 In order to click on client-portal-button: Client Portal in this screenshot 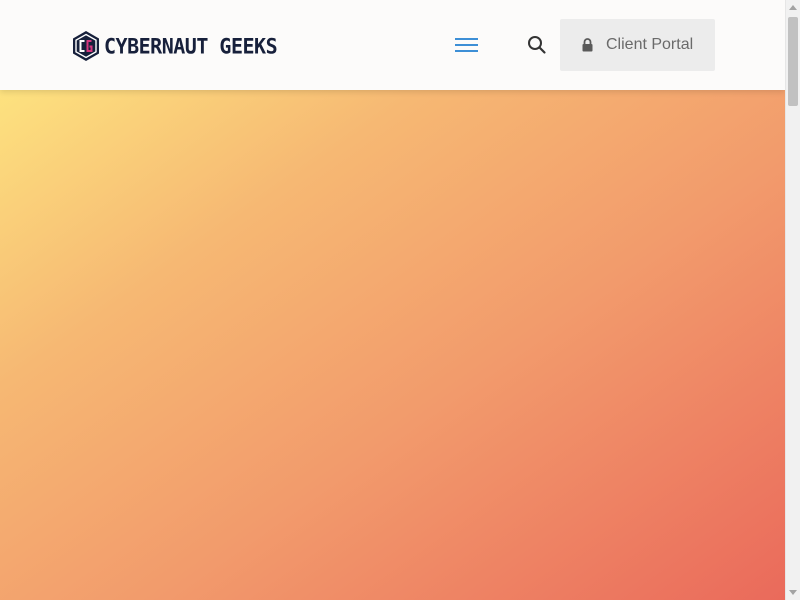, I will do `click(637, 45)`.